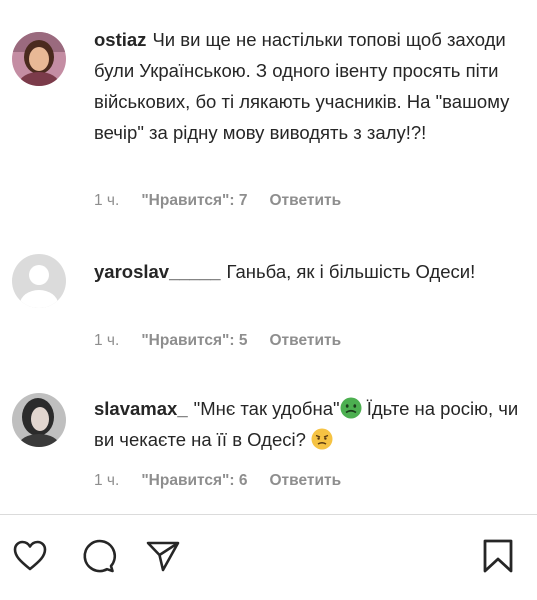 This screenshot has width=537, height=600. Describe the element at coordinates (163, 556) in the screenshot. I see `share-icon` at that location.